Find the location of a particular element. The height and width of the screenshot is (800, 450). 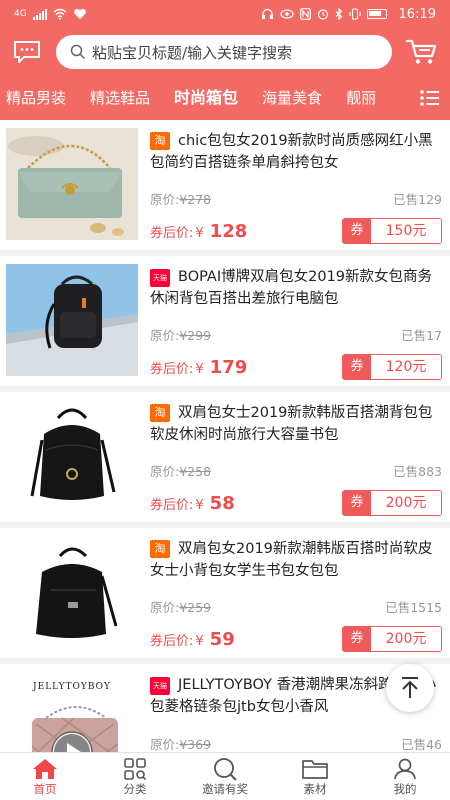

nav-materials: 素材 is located at coordinates (315, 776).